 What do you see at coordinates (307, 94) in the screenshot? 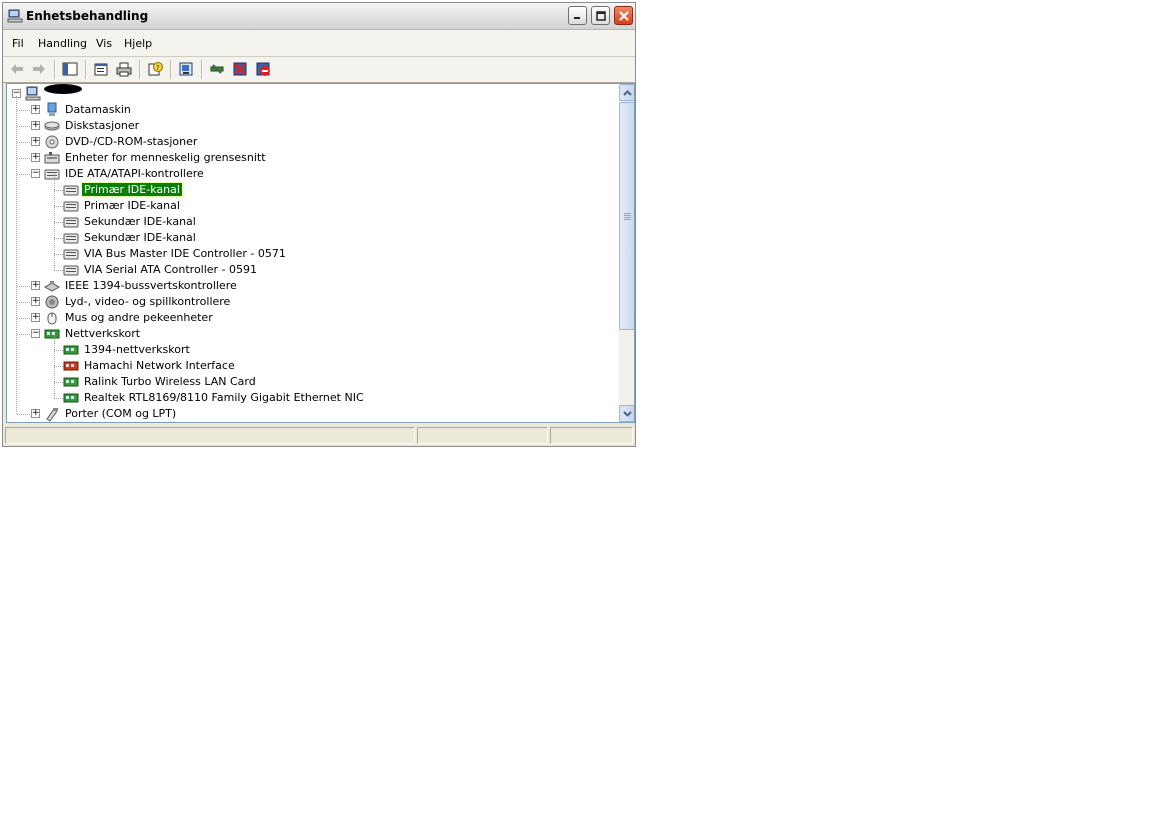
I see `tree-root: −` at bounding box center [307, 94].